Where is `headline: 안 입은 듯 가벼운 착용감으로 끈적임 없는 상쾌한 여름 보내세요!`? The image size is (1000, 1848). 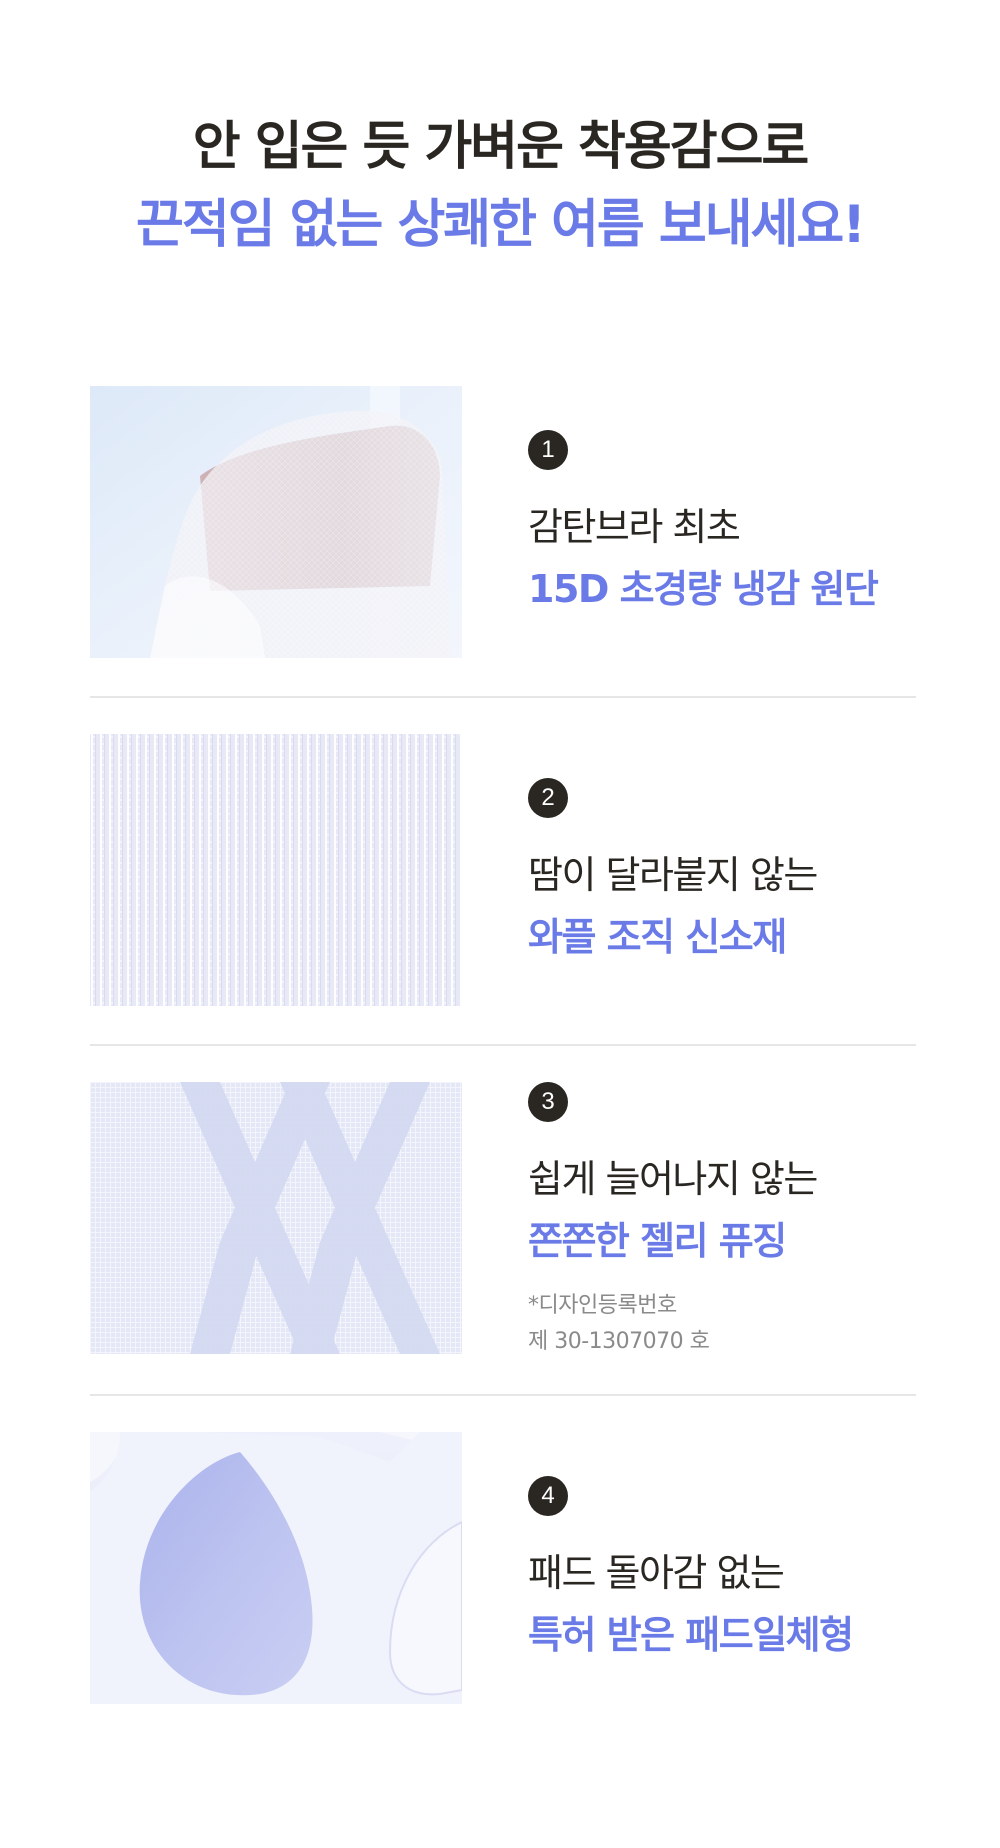
headline: 안 입은 듯 가벼운 착용감으로 끈적임 없는 상쾌한 여름 보내세요! is located at coordinates (500, 186).